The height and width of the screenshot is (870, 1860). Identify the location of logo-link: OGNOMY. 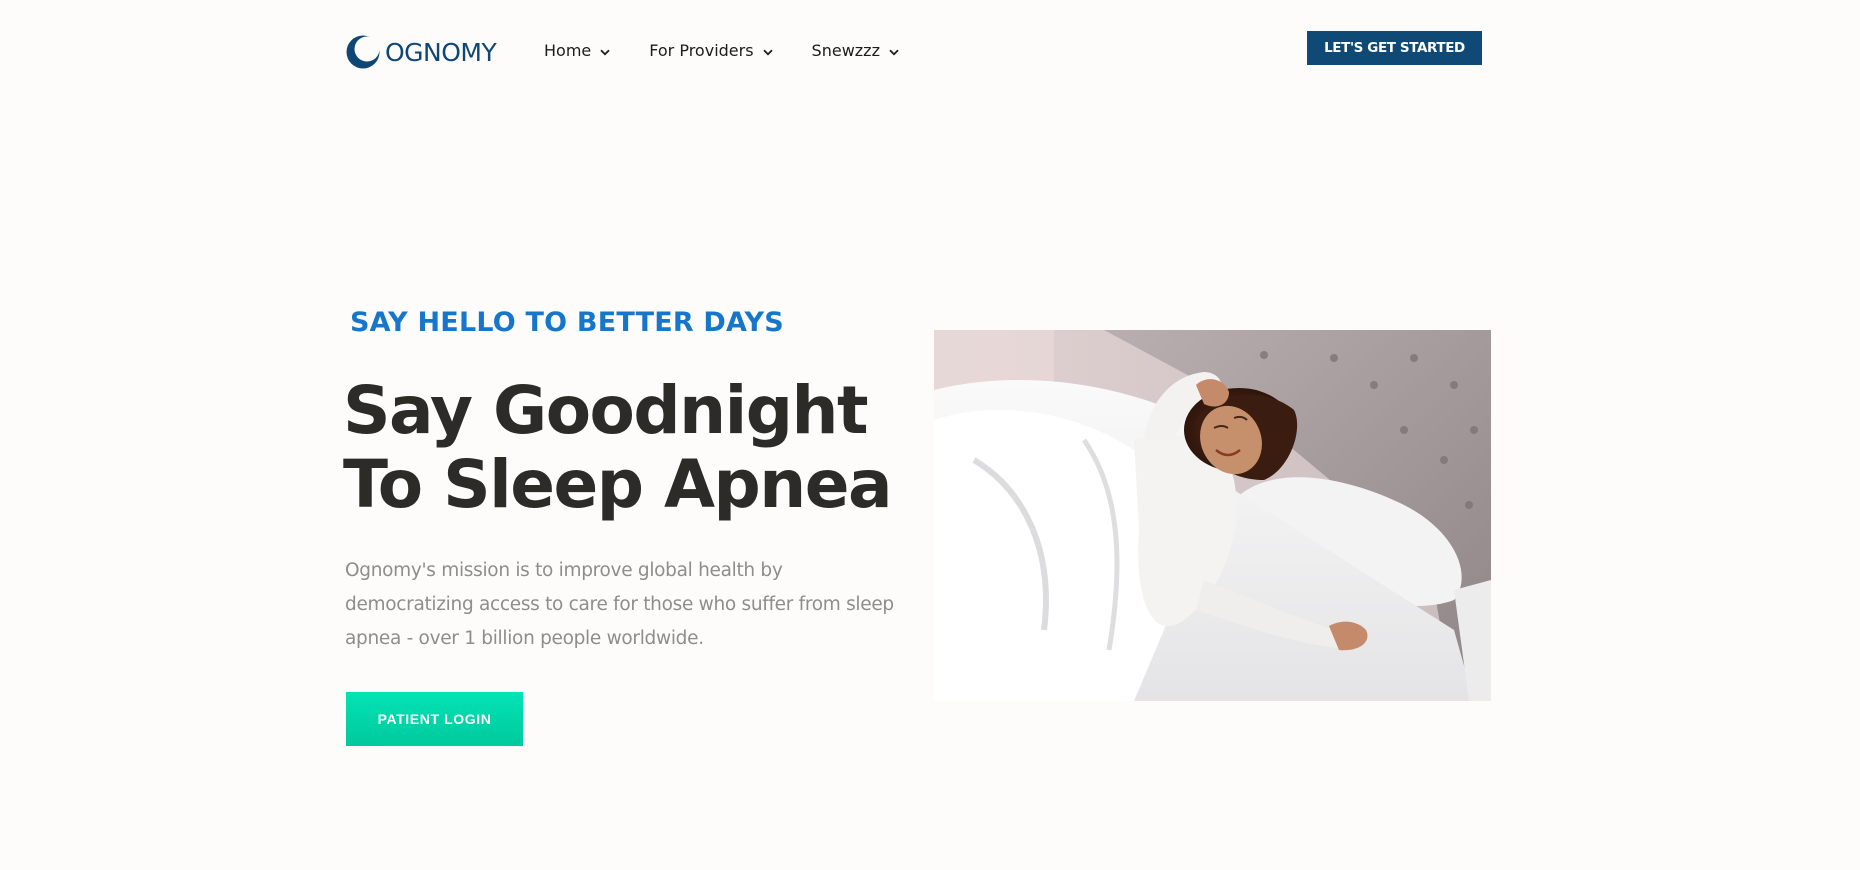
(421, 52).